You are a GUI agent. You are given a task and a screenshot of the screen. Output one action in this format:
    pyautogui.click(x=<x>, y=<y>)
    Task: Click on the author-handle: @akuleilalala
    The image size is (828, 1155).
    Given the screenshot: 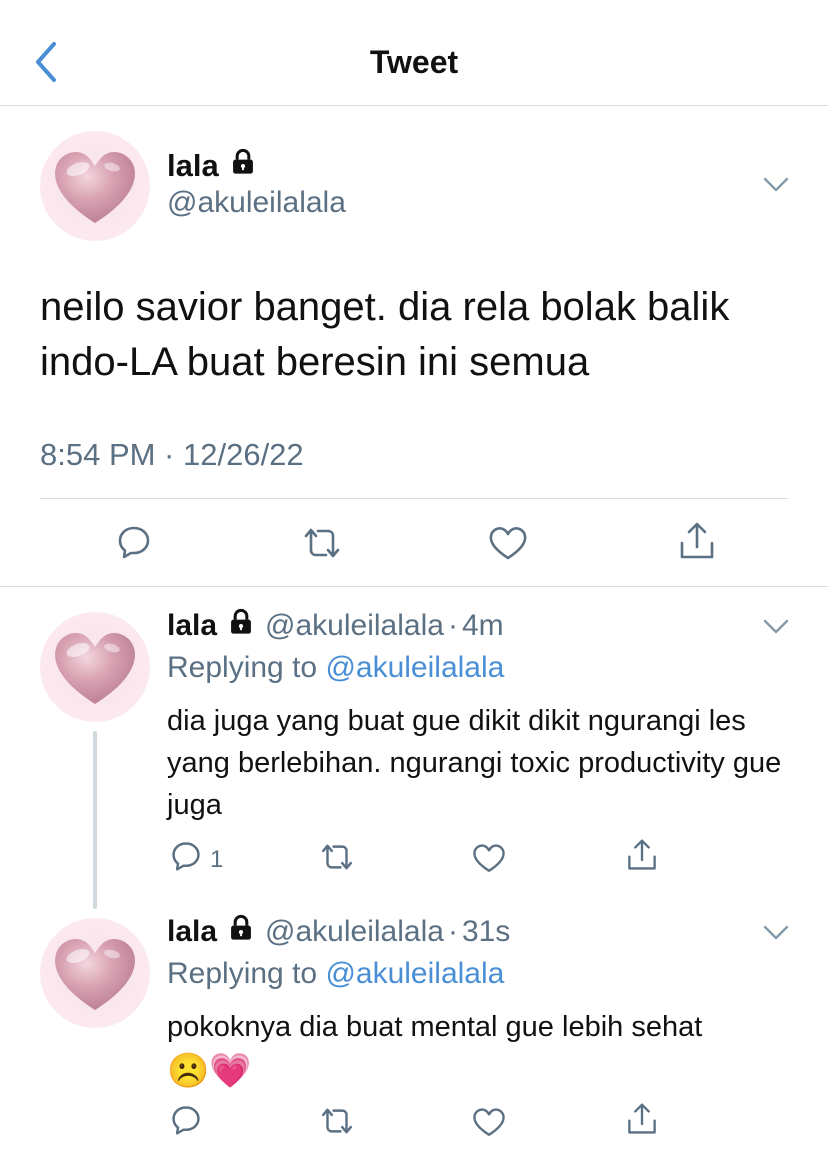 What is the action you would take?
    pyautogui.click(x=256, y=203)
    